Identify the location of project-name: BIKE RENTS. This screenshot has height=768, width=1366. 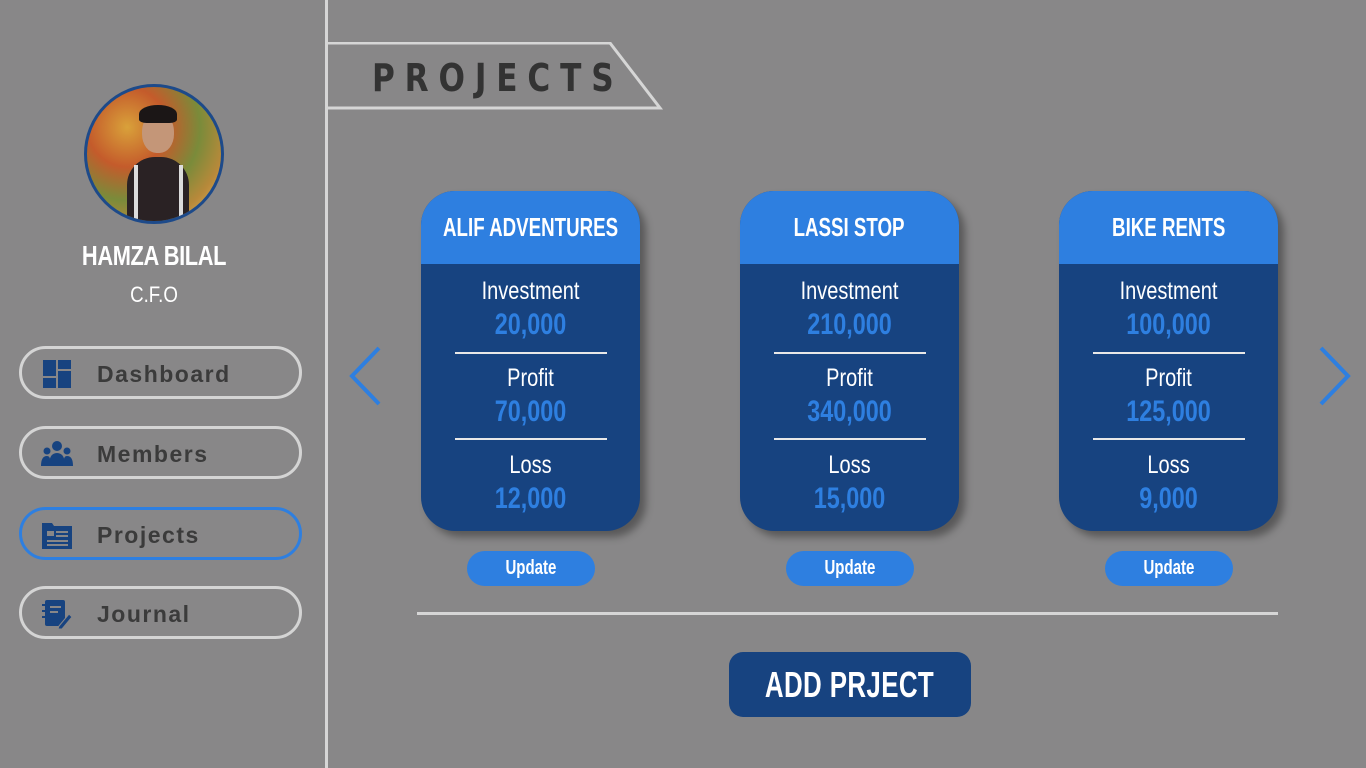
(1168, 227).